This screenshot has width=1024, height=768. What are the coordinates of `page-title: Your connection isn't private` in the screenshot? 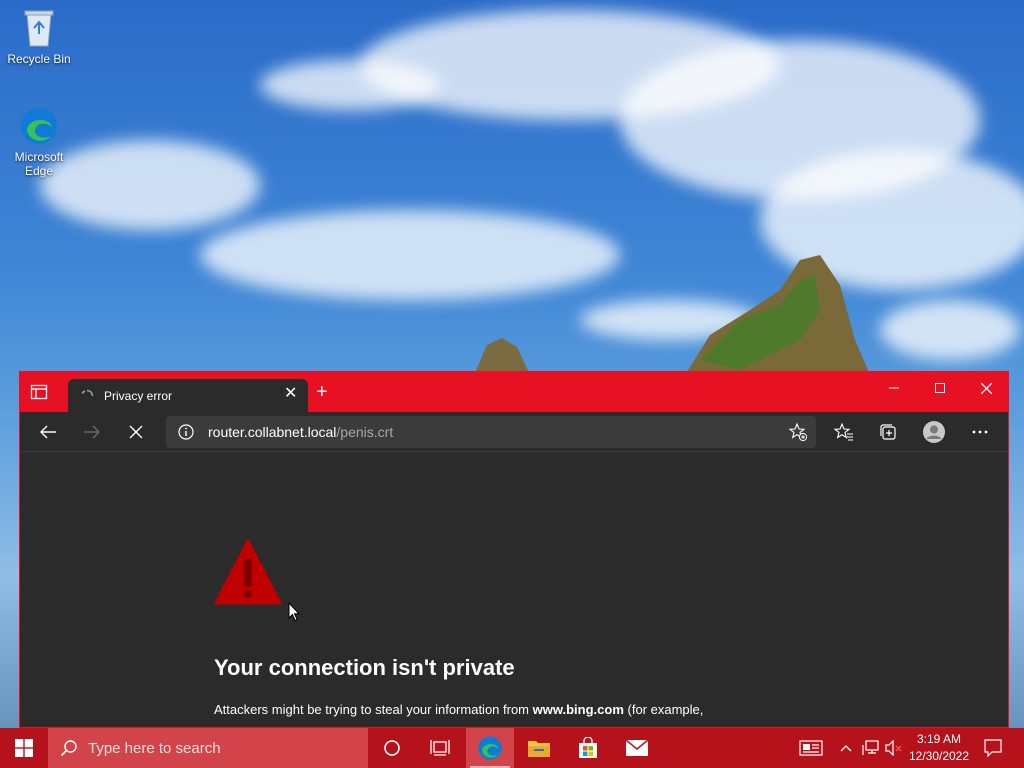 It's located at (364, 667).